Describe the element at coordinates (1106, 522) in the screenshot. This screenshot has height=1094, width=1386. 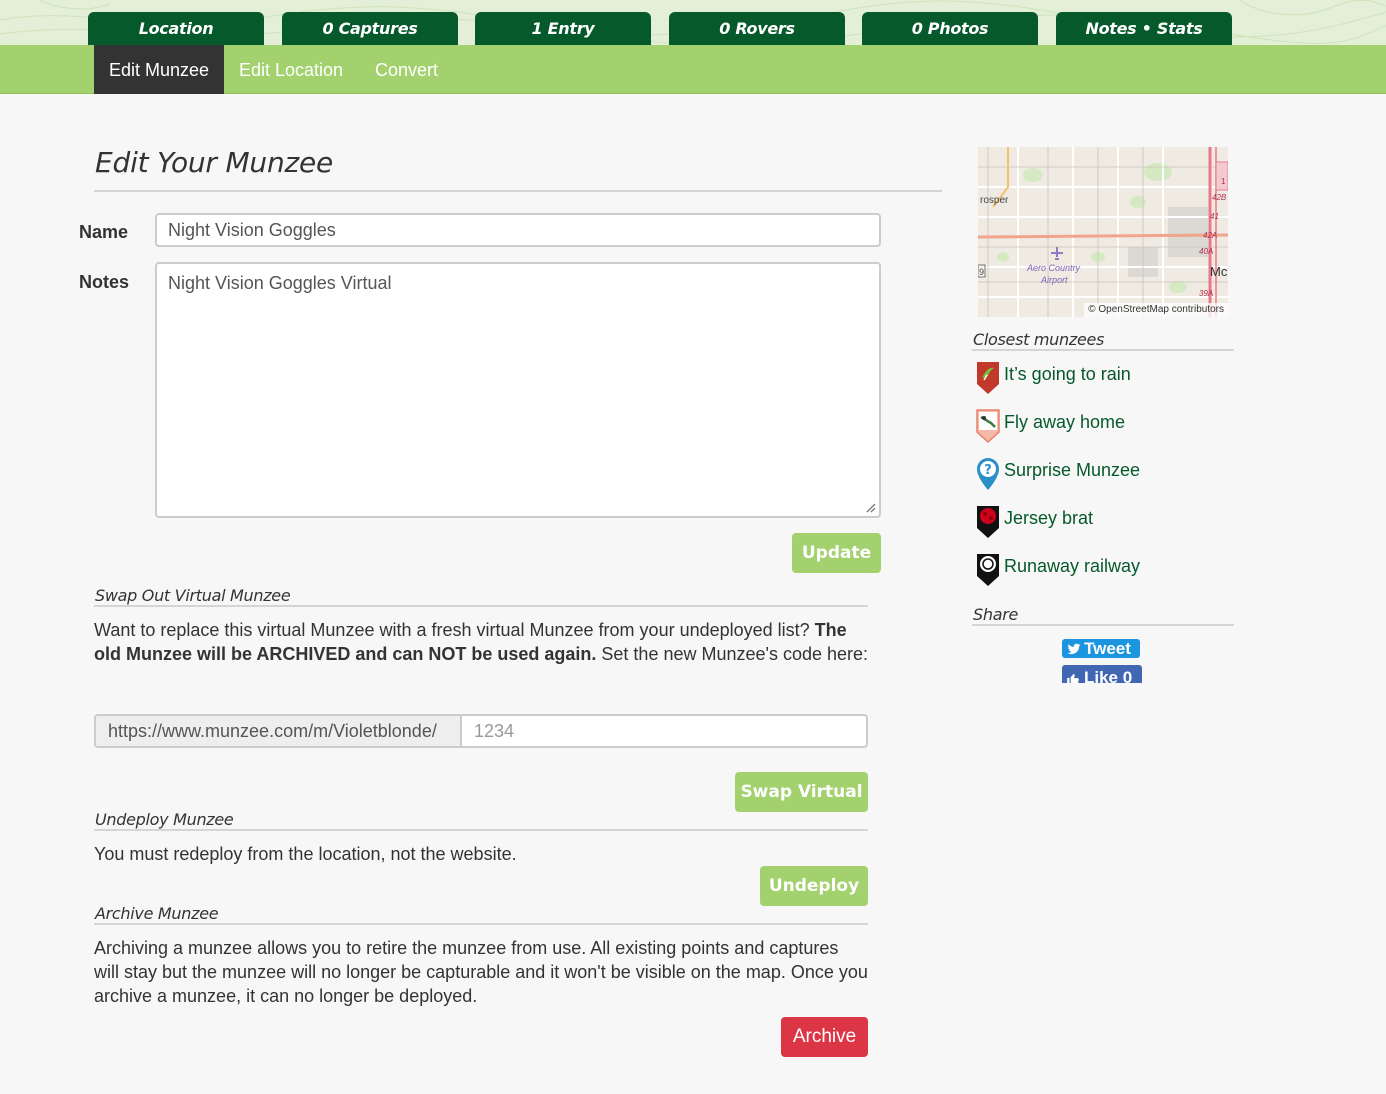
I see `closest-munzee-item: Jersey brat` at that location.